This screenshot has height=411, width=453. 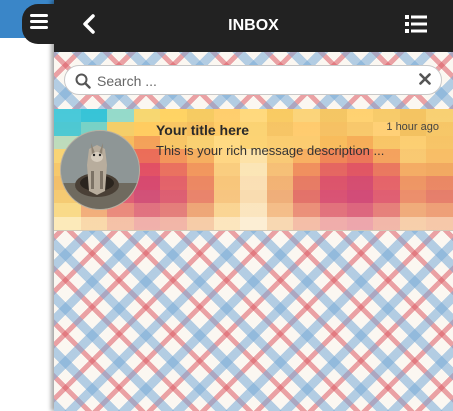 I want to click on message-title: Your title here, so click(x=203, y=130).